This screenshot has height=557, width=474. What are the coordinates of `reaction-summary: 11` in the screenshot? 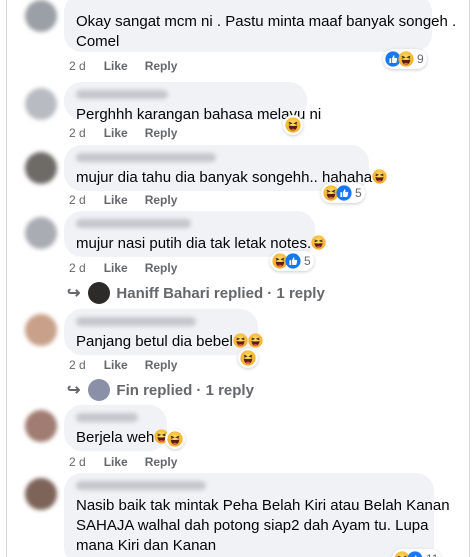 It's located at (417, 553).